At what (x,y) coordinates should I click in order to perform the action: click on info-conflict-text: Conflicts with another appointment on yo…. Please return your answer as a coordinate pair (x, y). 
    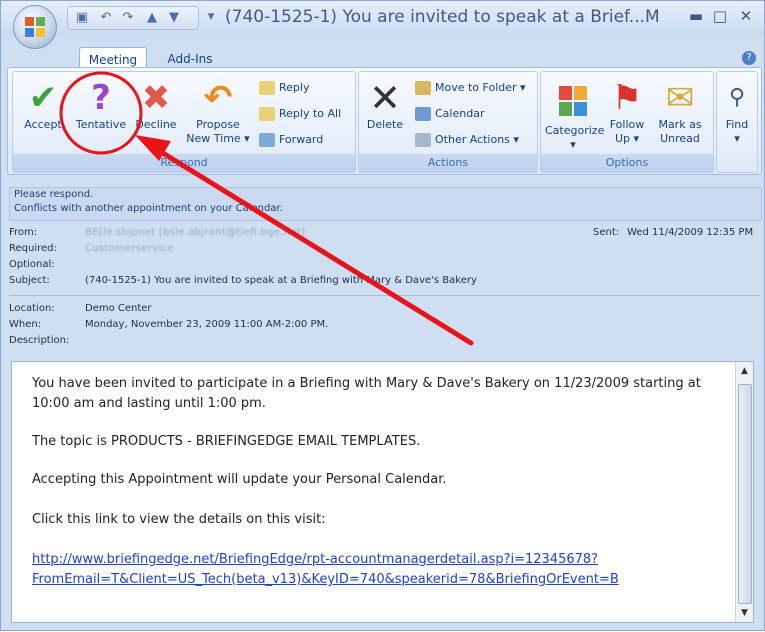
    Looking at the image, I should click on (148, 208).